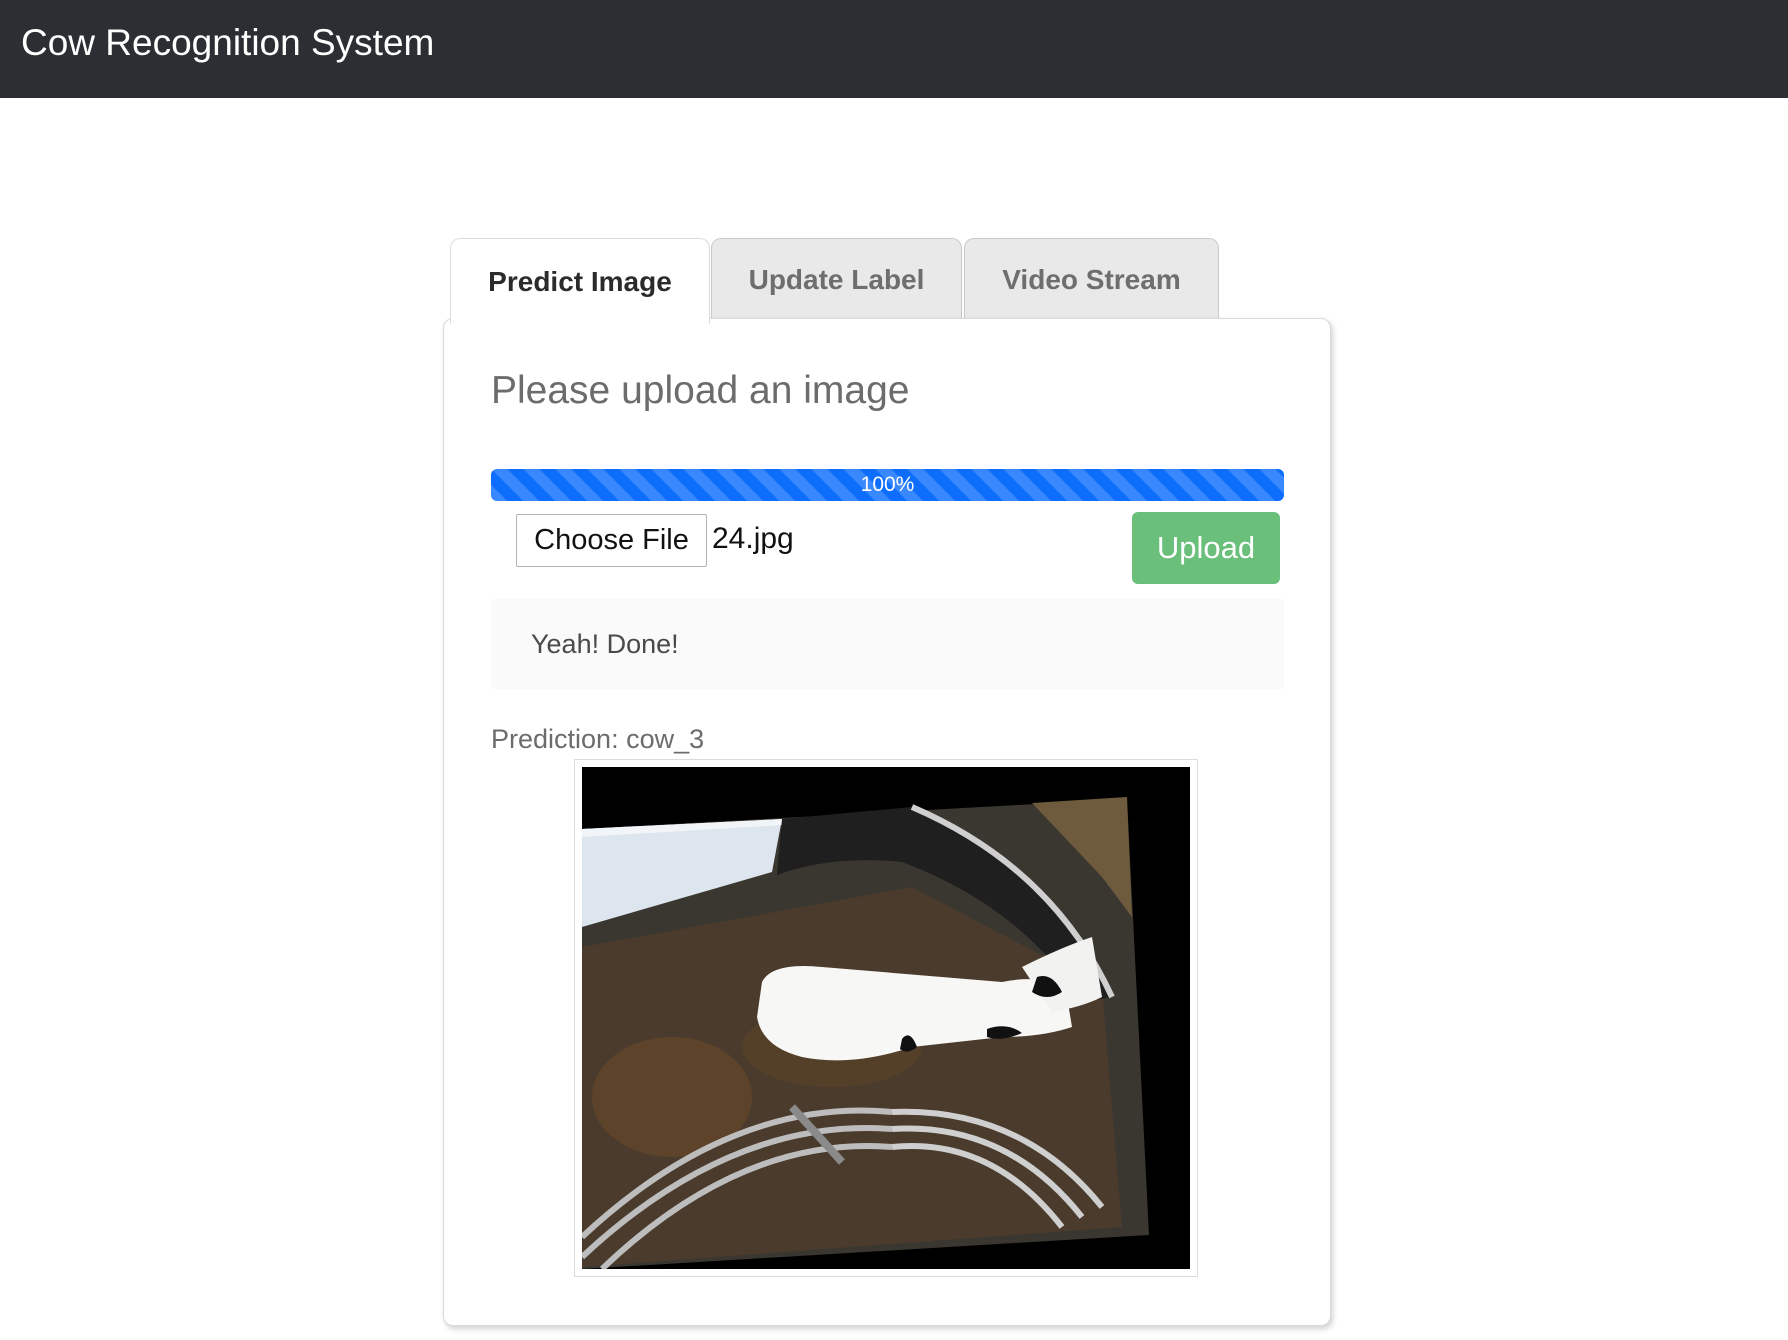  What do you see at coordinates (836, 279) in the screenshot?
I see `tab-update-label: Update Label` at bounding box center [836, 279].